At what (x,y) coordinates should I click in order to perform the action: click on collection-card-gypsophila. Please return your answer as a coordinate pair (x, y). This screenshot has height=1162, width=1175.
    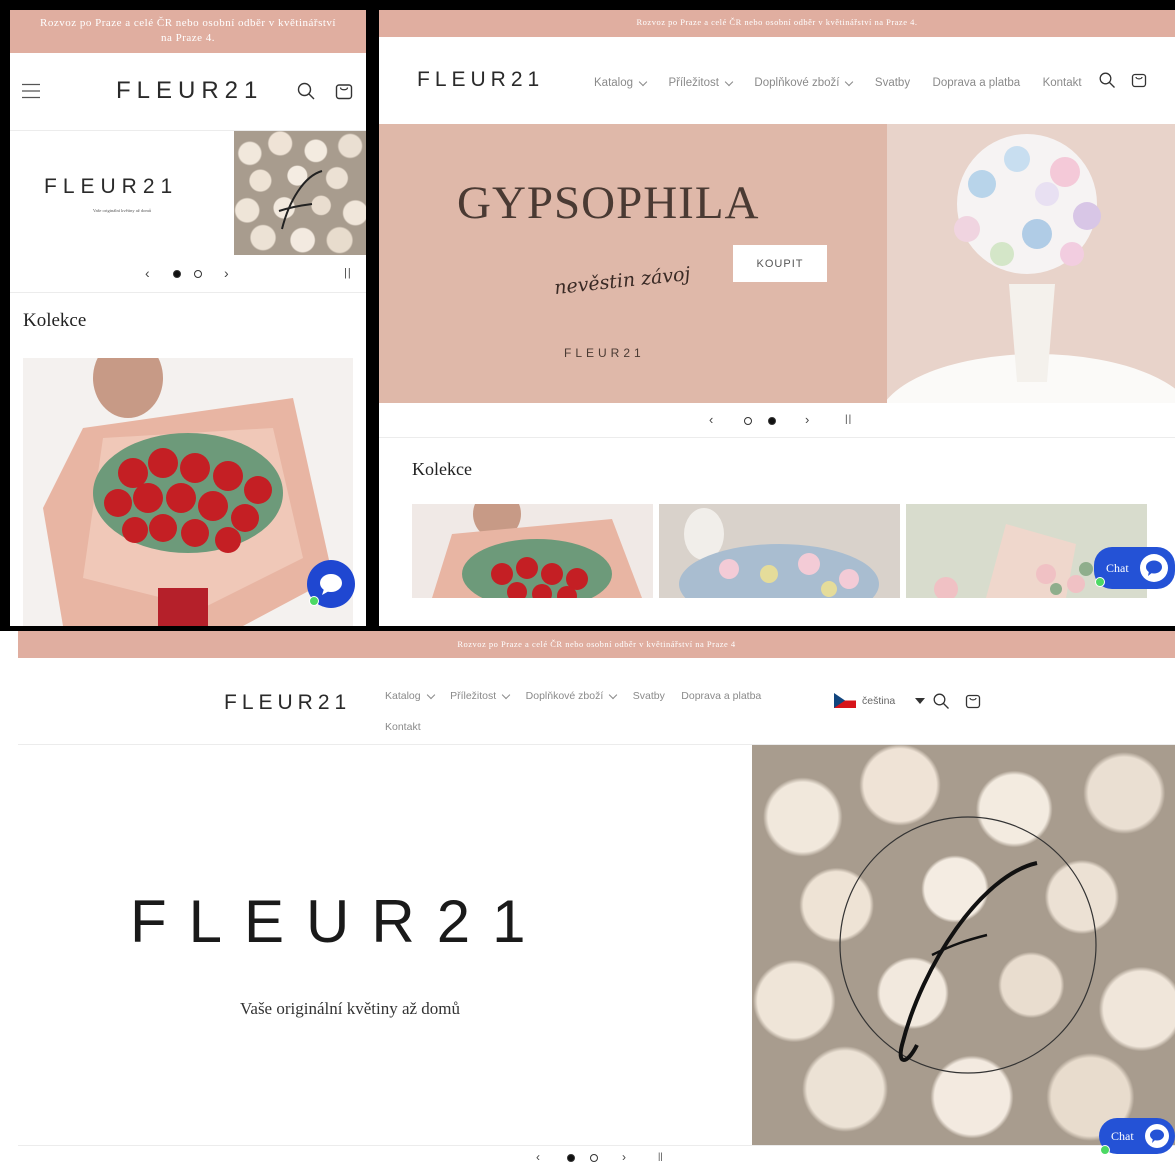
    Looking at the image, I should click on (779, 551).